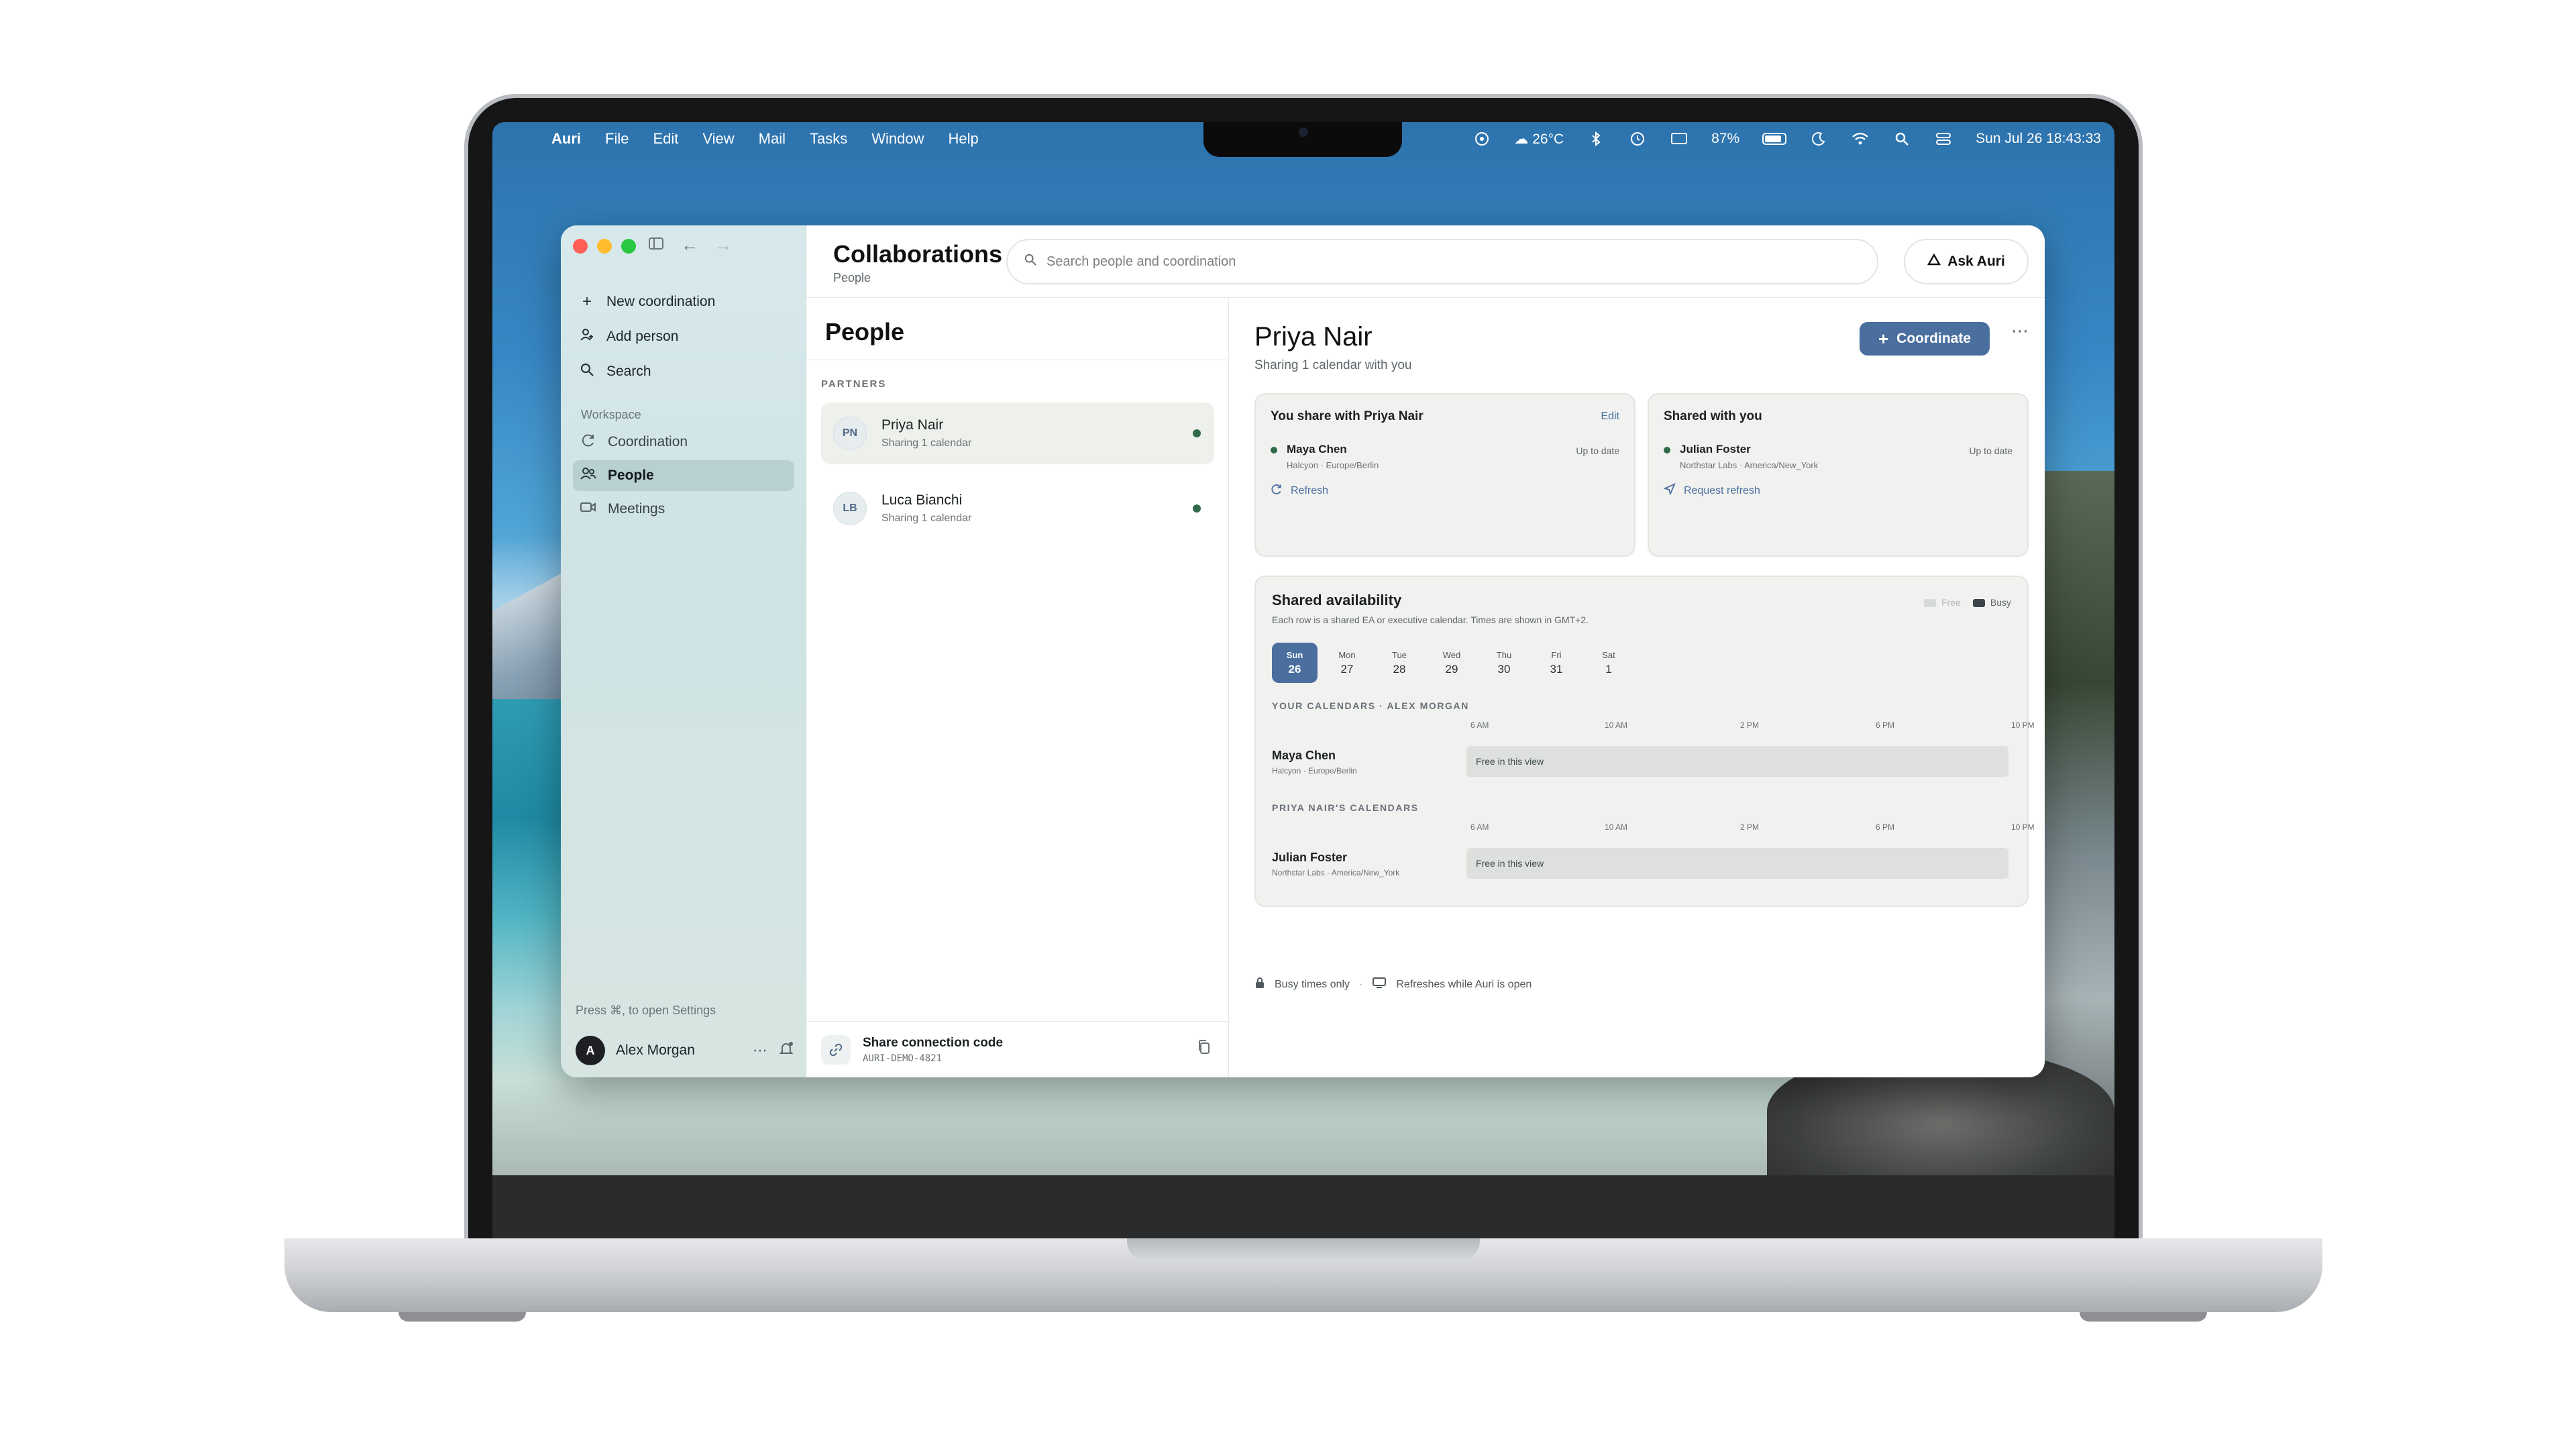  I want to click on day-mon: Mon 27, so click(1347, 663).